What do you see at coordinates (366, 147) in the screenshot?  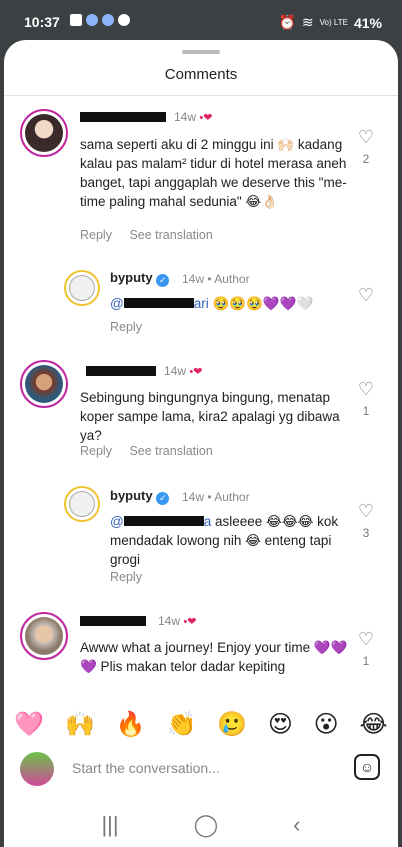 I see `like-control: ♡ 2` at bounding box center [366, 147].